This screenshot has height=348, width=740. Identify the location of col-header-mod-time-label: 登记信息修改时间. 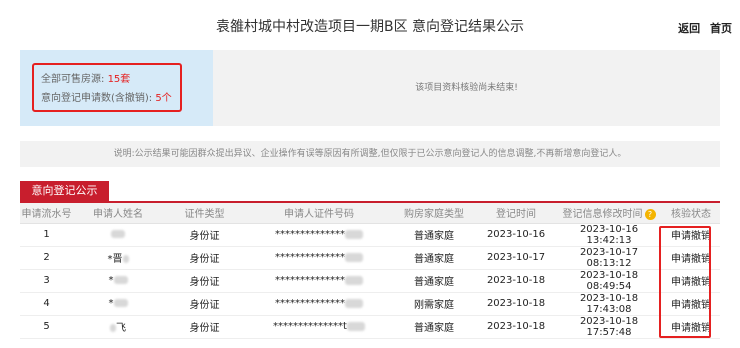
(602, 215).